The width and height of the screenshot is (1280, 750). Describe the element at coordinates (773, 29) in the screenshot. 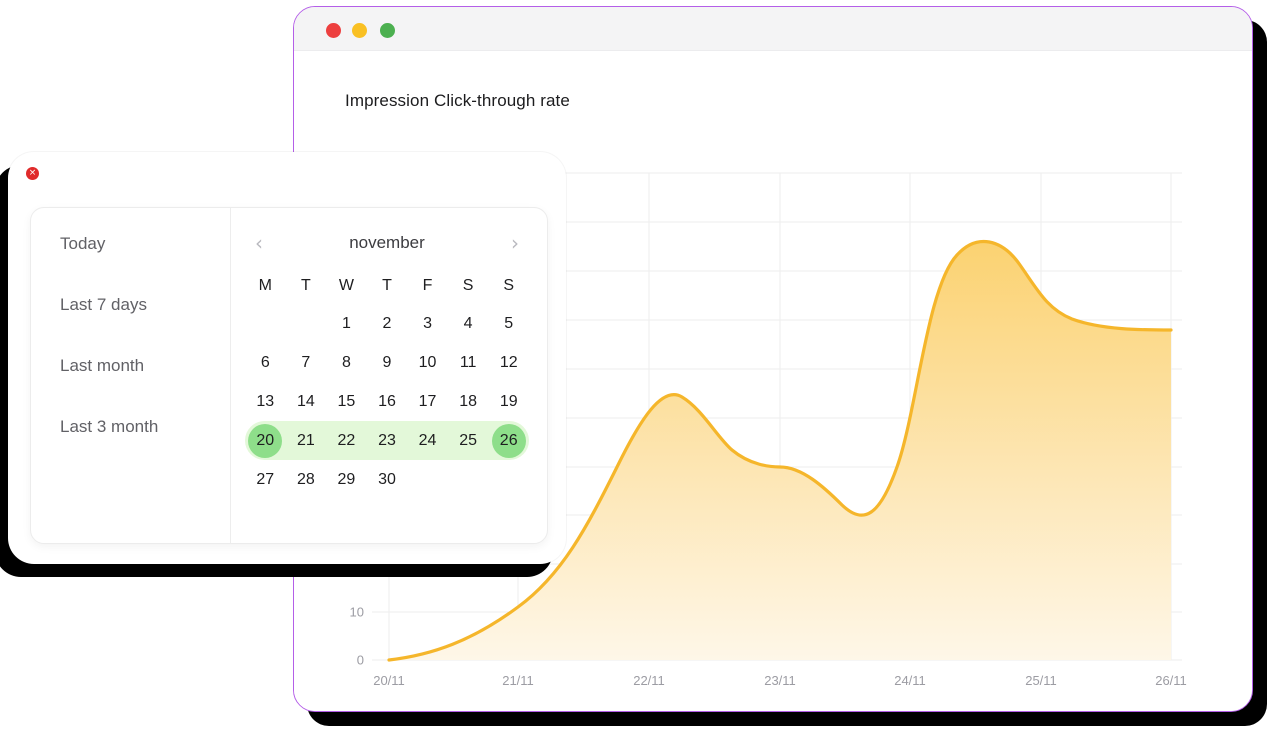

I see `window-titlebar` at that location.